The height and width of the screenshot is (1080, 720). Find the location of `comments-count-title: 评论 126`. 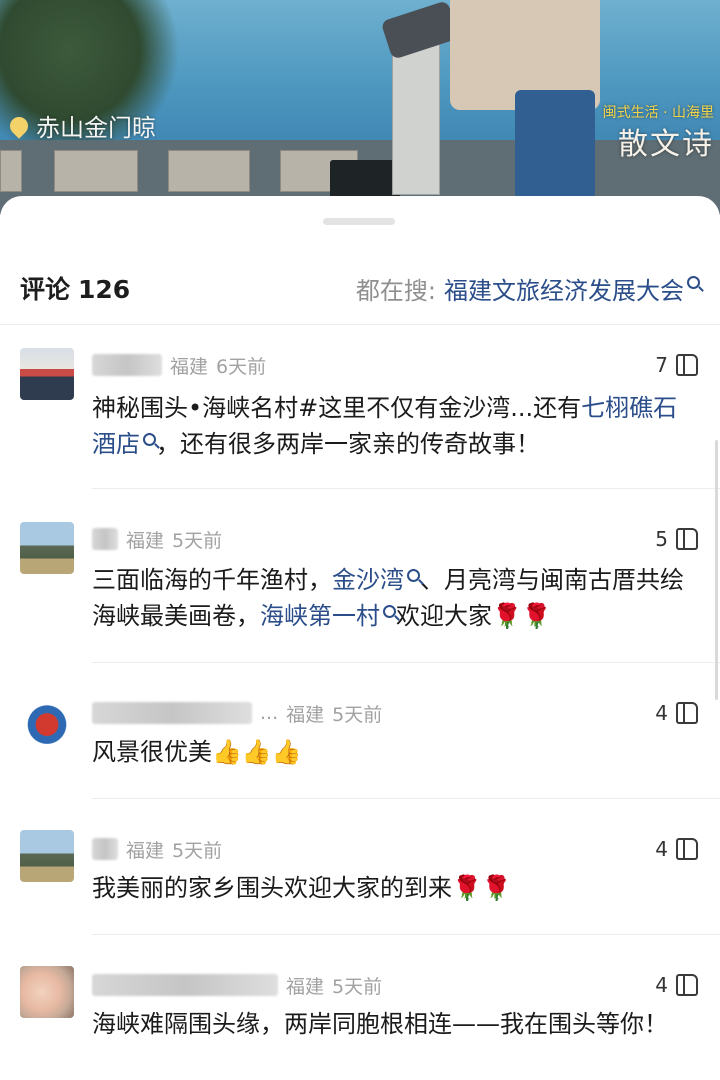

comments-count-title: 评论 126 is located at coordinates (75, 288).